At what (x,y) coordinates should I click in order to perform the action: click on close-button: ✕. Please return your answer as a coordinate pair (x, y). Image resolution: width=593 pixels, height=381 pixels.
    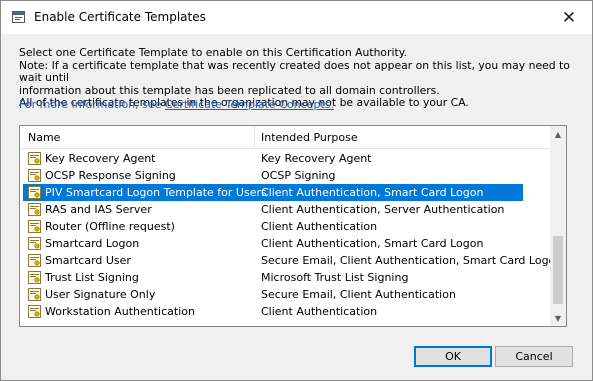
    Looking at the image, I should click on (569, 17).